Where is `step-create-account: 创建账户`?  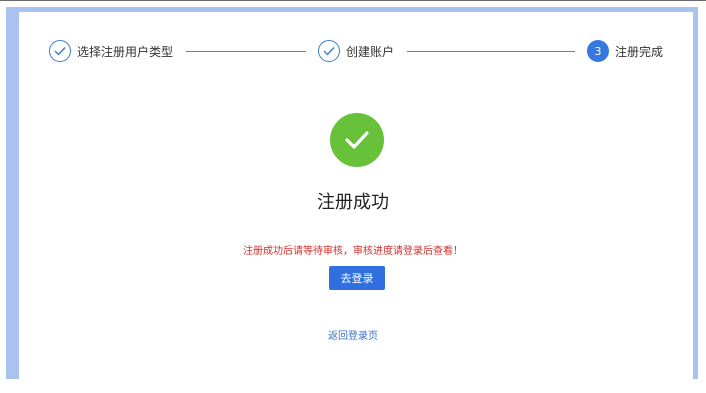
step-create-account: 创建账户 is located at coordinates (356, 51).